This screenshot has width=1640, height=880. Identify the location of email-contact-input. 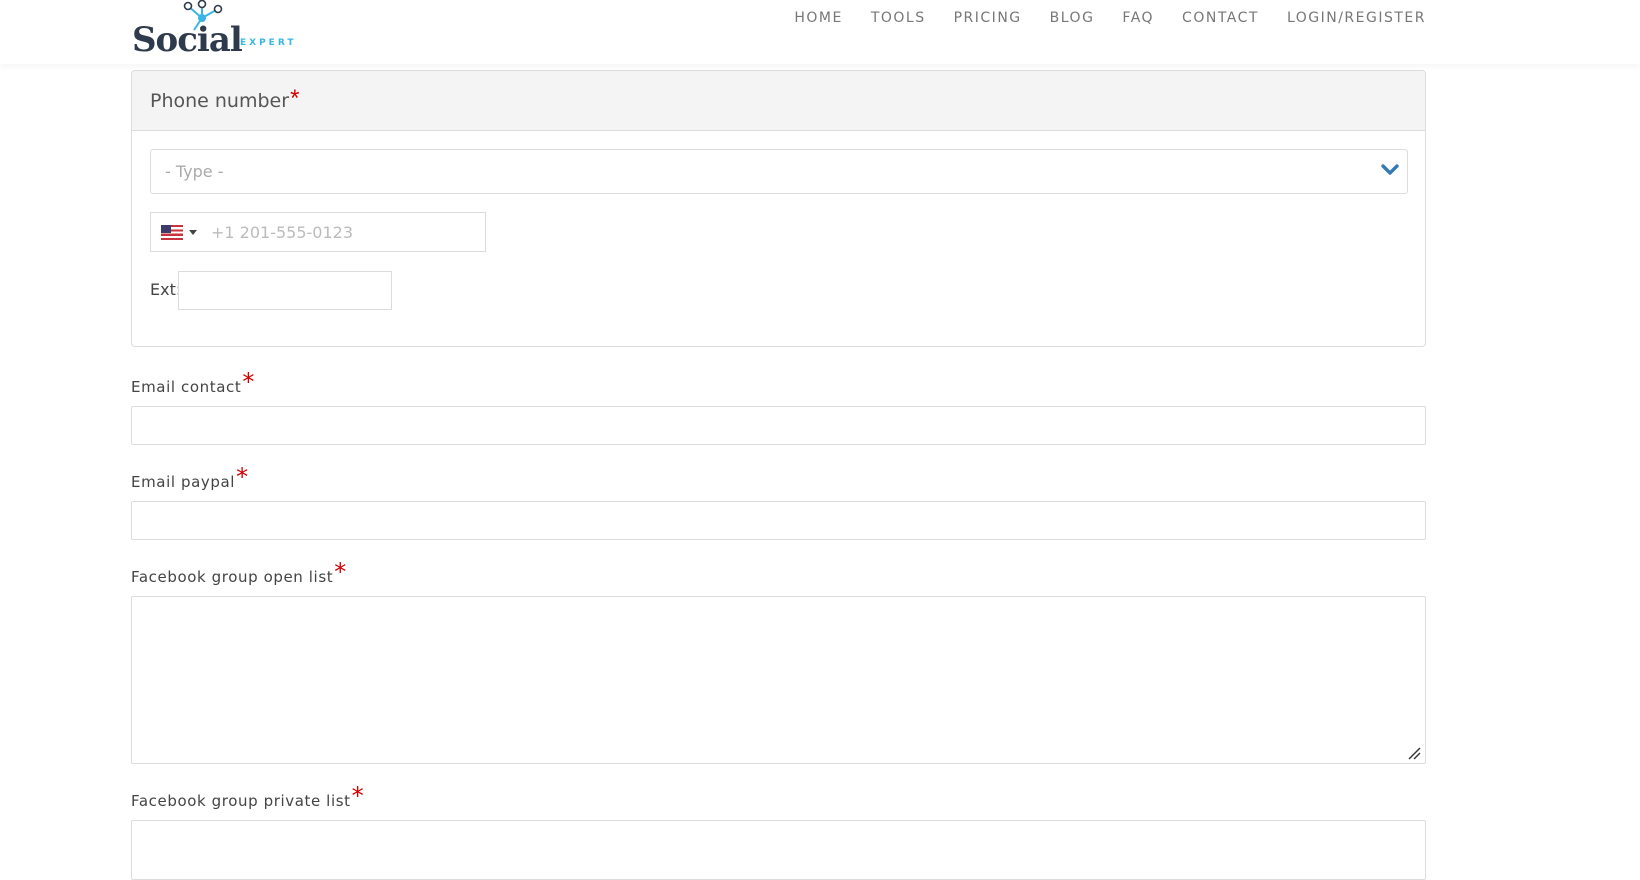
(778, 425).